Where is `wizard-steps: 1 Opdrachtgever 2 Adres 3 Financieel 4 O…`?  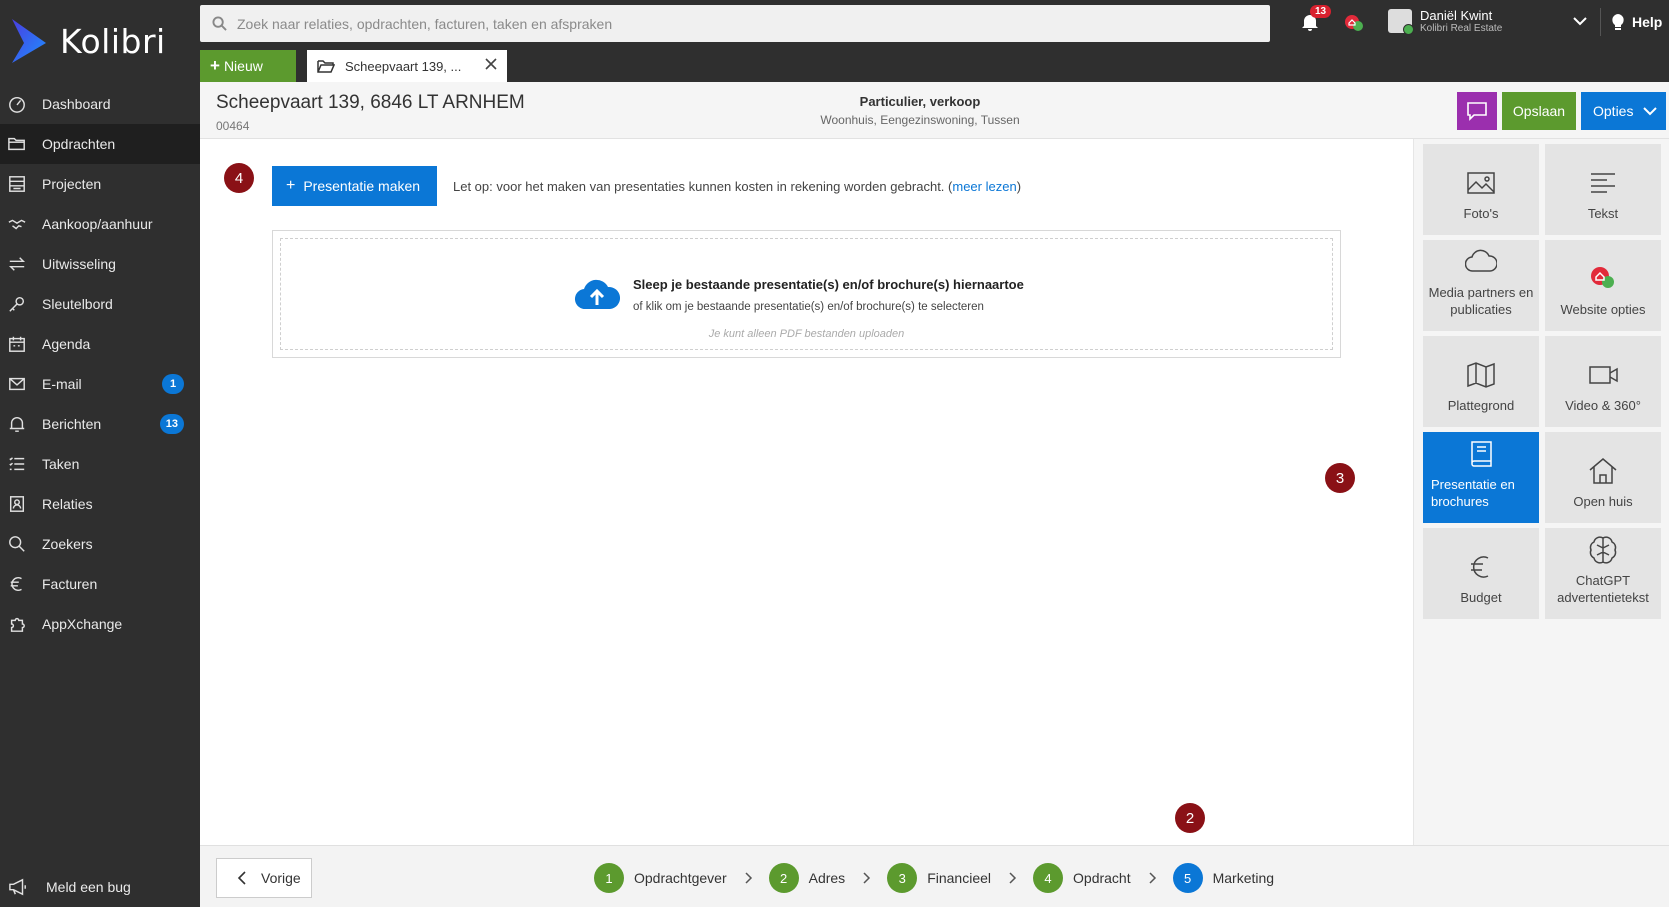
wizard-steps: 1 Opdrachtgever 2 Adres 3 Financieel 4 O… is located at coordinates (934, 878).